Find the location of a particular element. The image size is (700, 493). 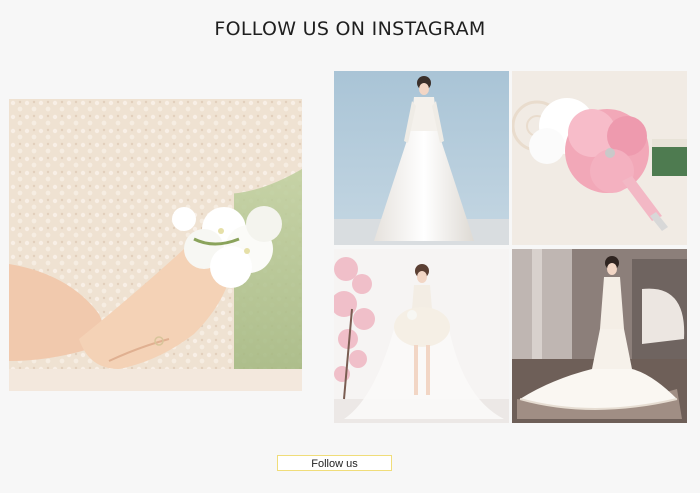

satin-gown-image is located at coordinates (421, 158).